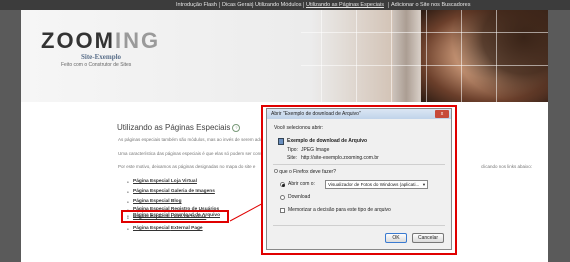 This screenshot has width=570, height=262. What do you see at coordinates (101, 57) in the screenshot?
I see `site-title: Site-Exemplo` at bounding box center [101, 57].